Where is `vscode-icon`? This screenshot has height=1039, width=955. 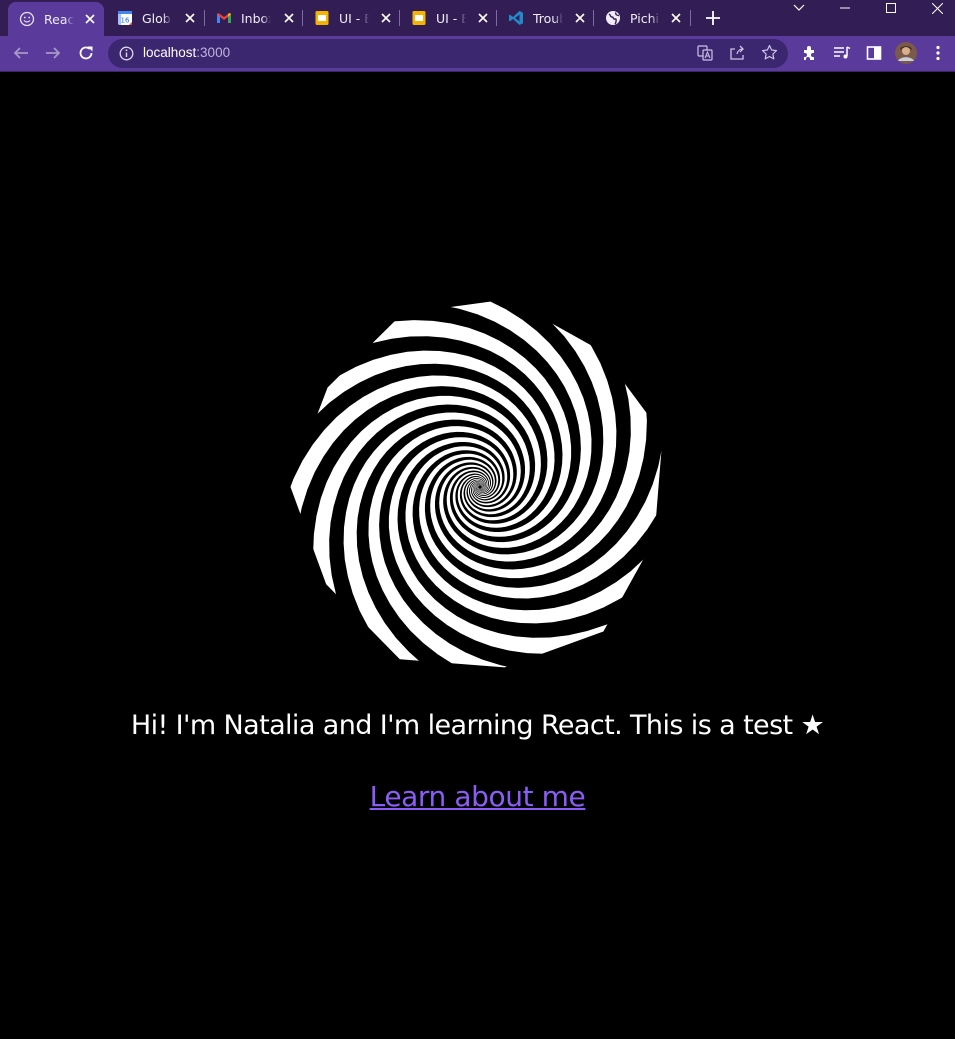
vscode-icon is located at coordinates (516, 18).